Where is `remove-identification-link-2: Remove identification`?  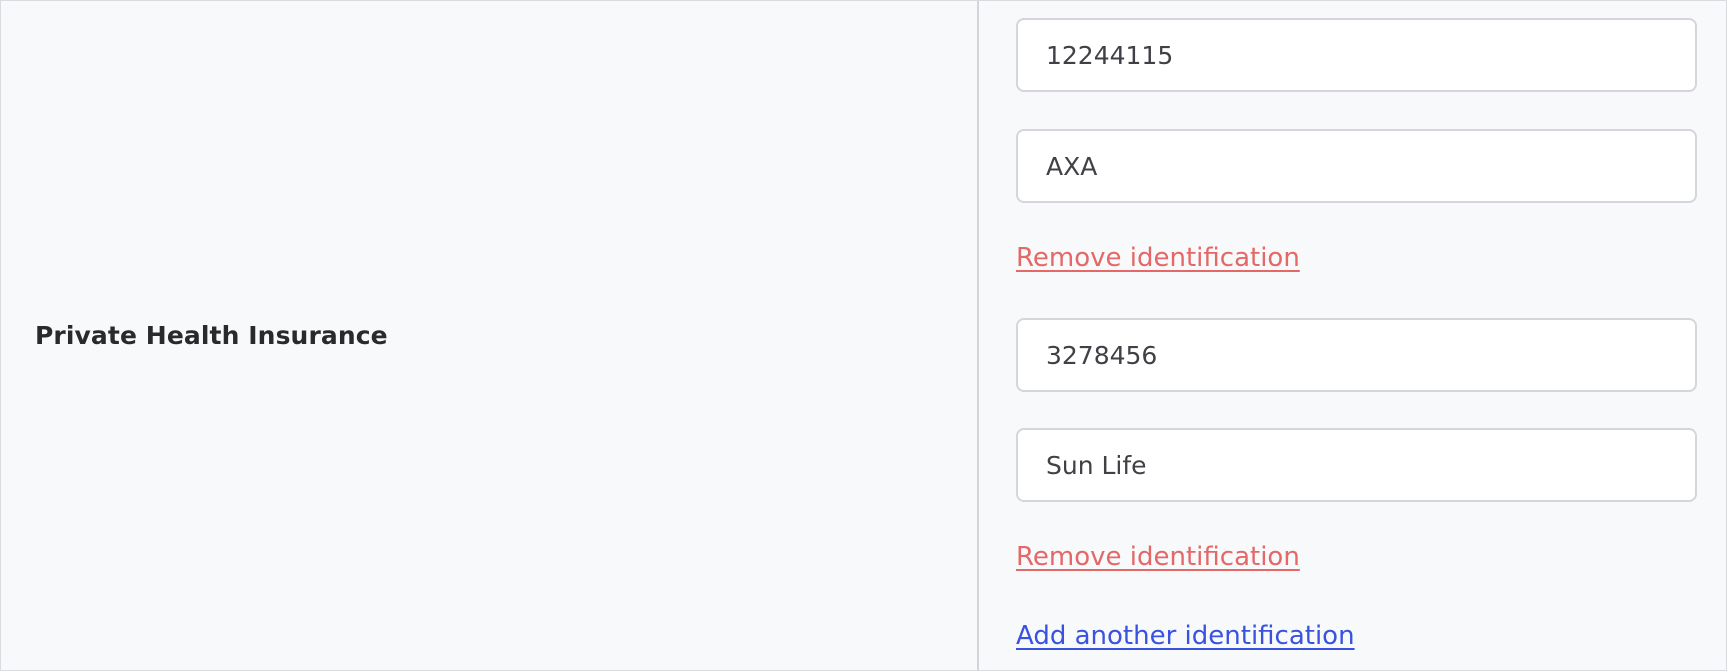
remove-identification-link-2: Remove identification is located at coordinates (1158, 557).